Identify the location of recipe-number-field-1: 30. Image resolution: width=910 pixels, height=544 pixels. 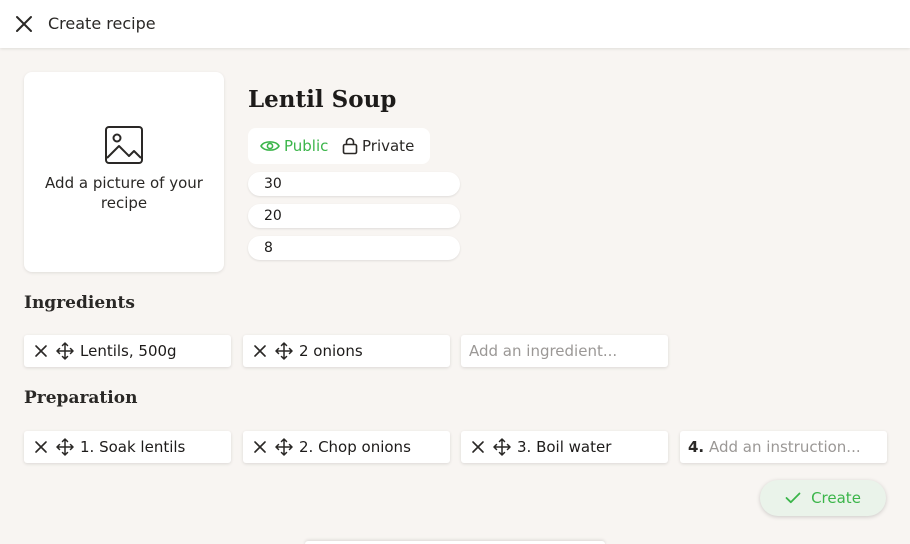
(354, 184).